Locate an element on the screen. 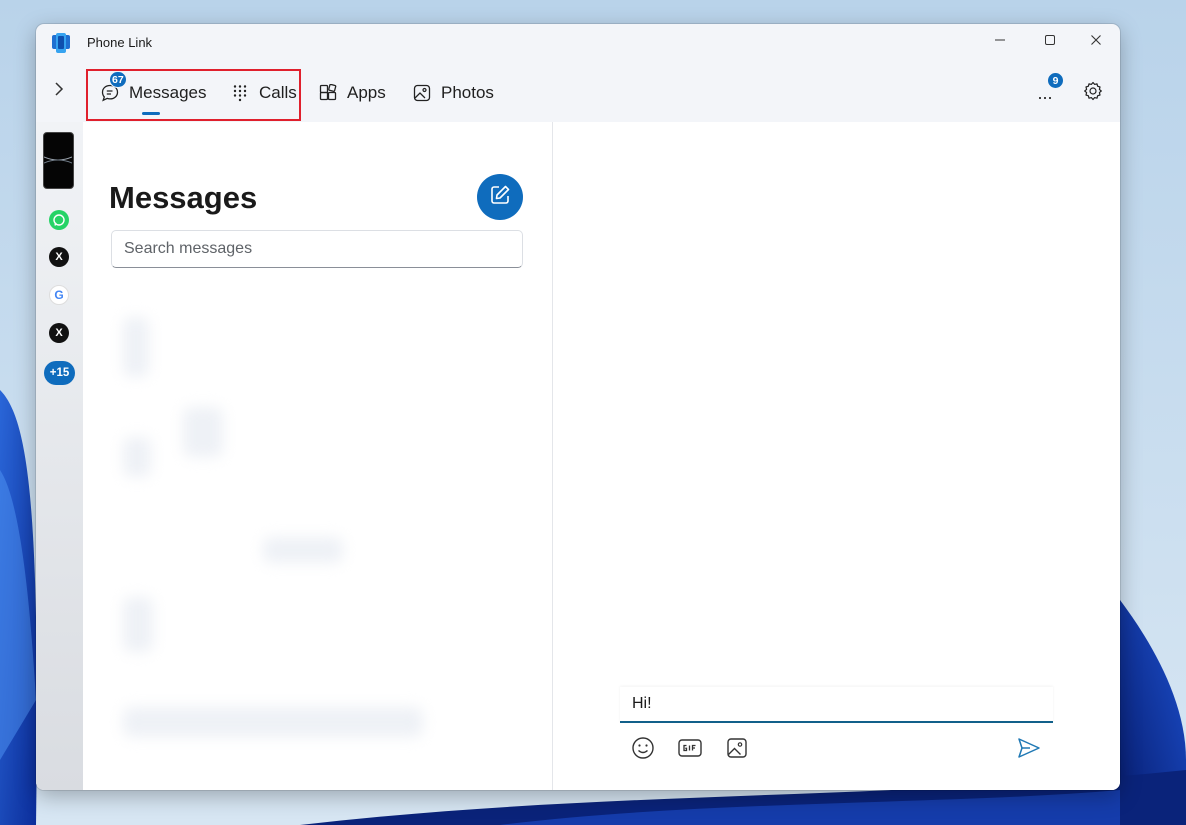  navigation-bar: 67 Messages Calls Apps Photos ... 9 is located at coordinates (578, 96).